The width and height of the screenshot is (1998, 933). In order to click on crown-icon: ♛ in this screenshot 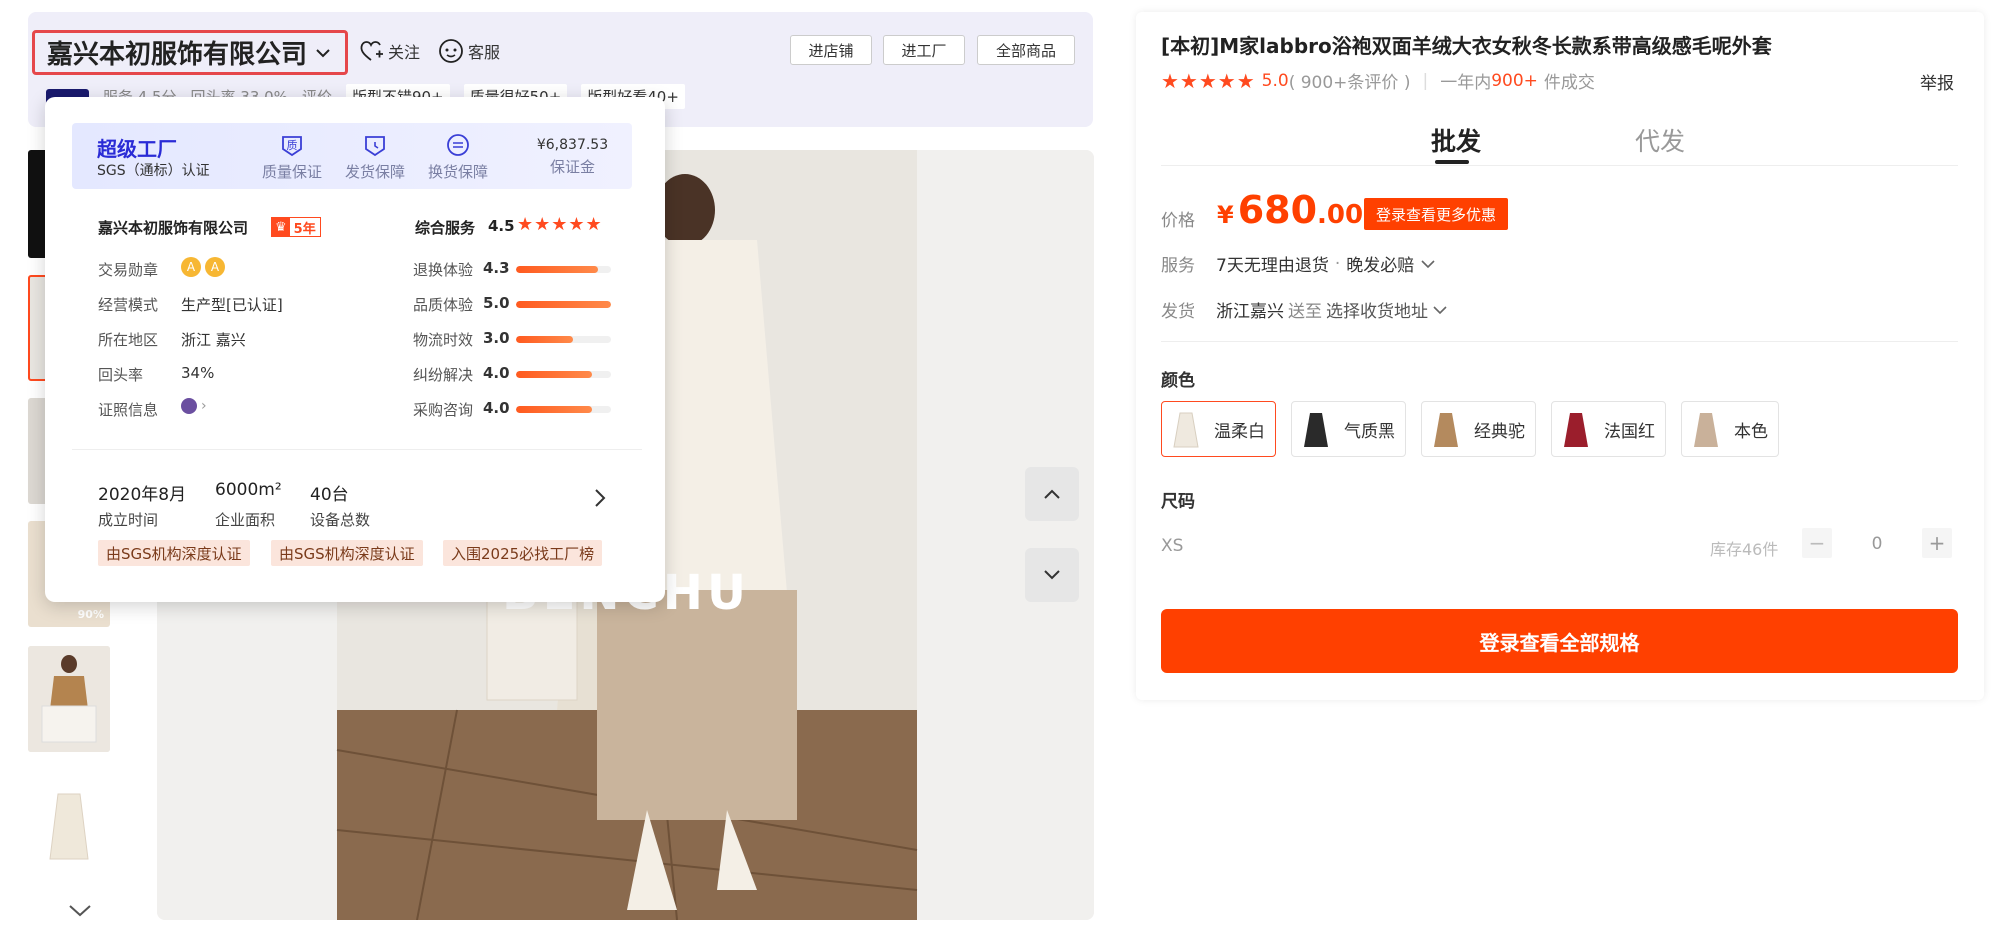, I will do `click(281, 227)`.